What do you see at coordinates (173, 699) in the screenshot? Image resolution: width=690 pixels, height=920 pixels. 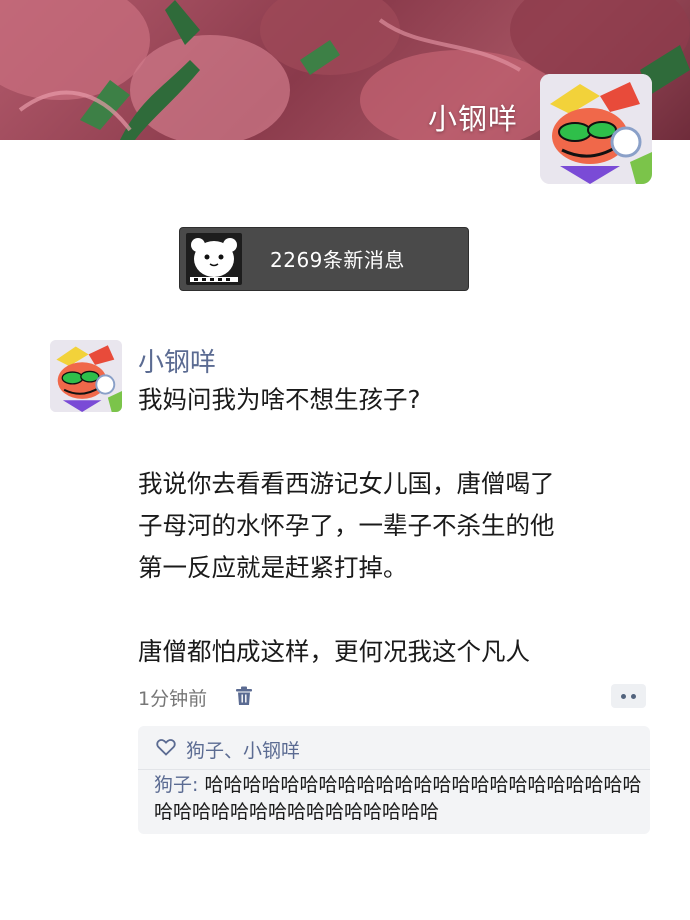 I see `post-time: 1分钟前` at bounding box center [173, 699].